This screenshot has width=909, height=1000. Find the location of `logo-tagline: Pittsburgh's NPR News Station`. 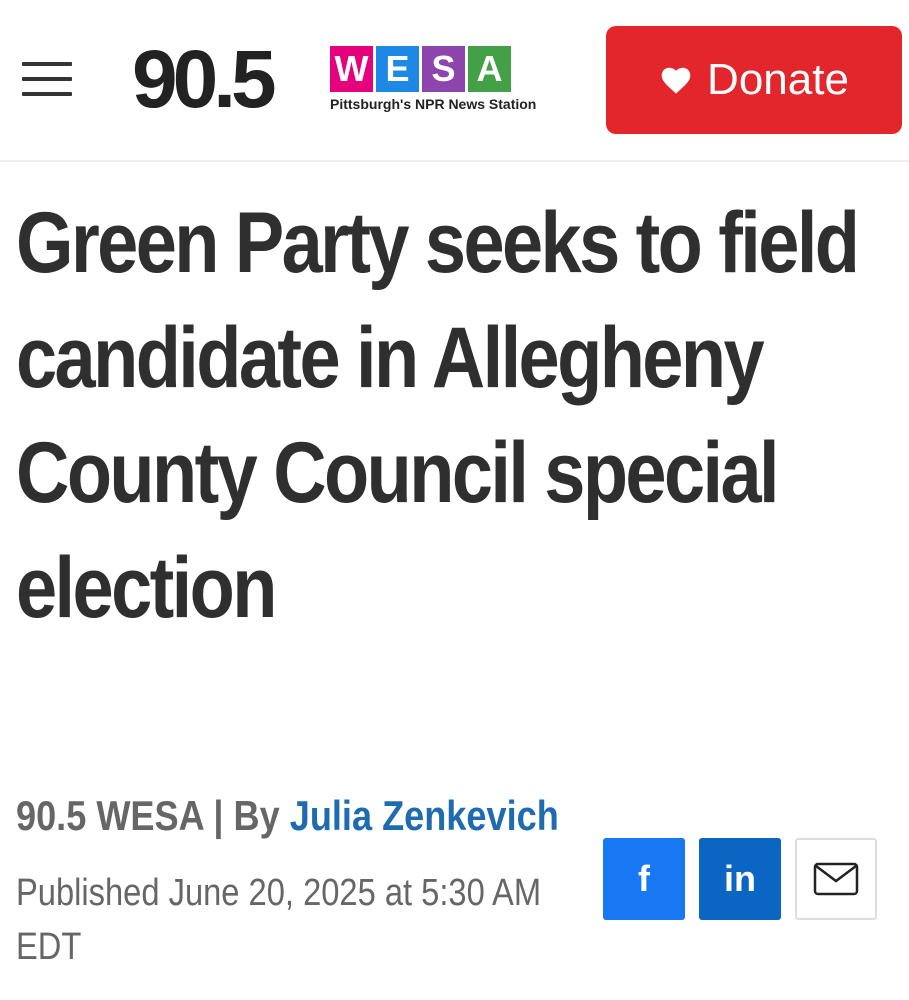

logo-tagline: Pittsburgh's NPR News Station is located at coordinates (433, 104).